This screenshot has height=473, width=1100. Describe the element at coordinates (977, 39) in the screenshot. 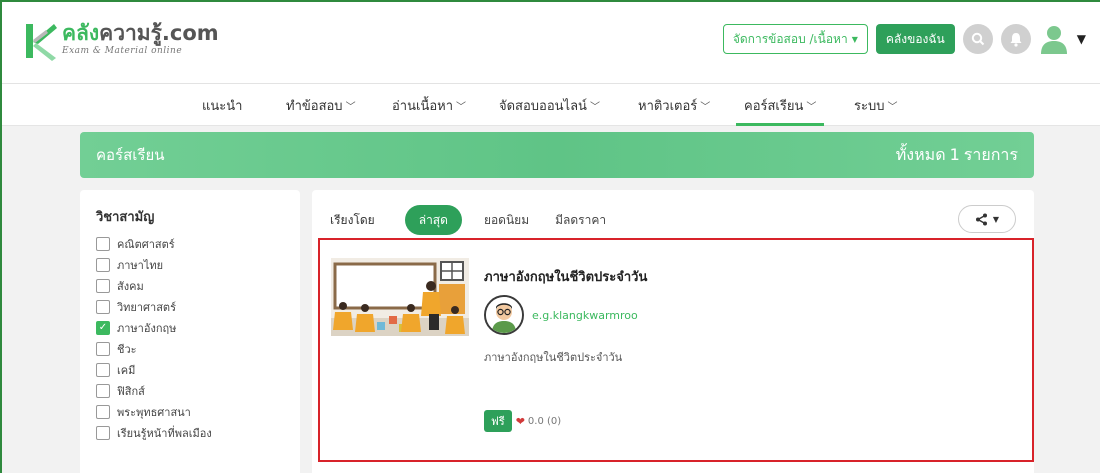

I see `search-icon` at that location.